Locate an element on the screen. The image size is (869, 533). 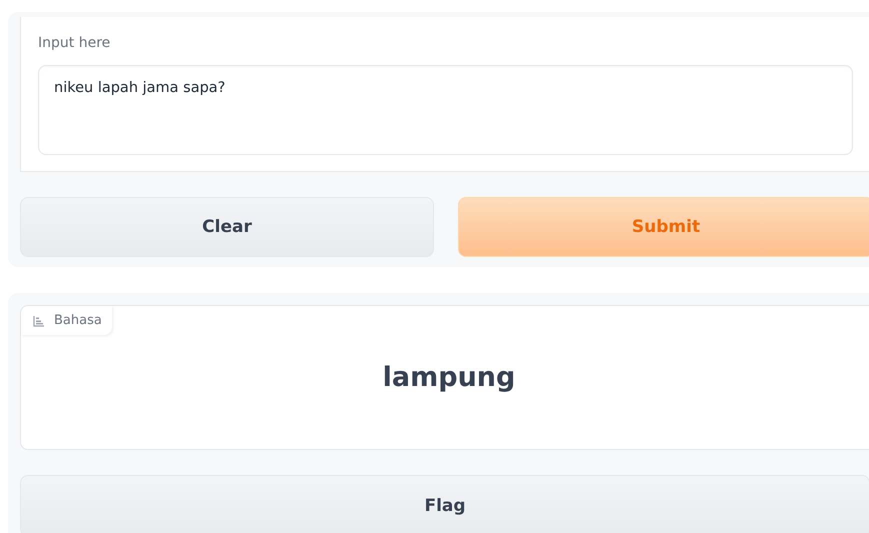
input-label: Input here is located at coordinates (74, 43).